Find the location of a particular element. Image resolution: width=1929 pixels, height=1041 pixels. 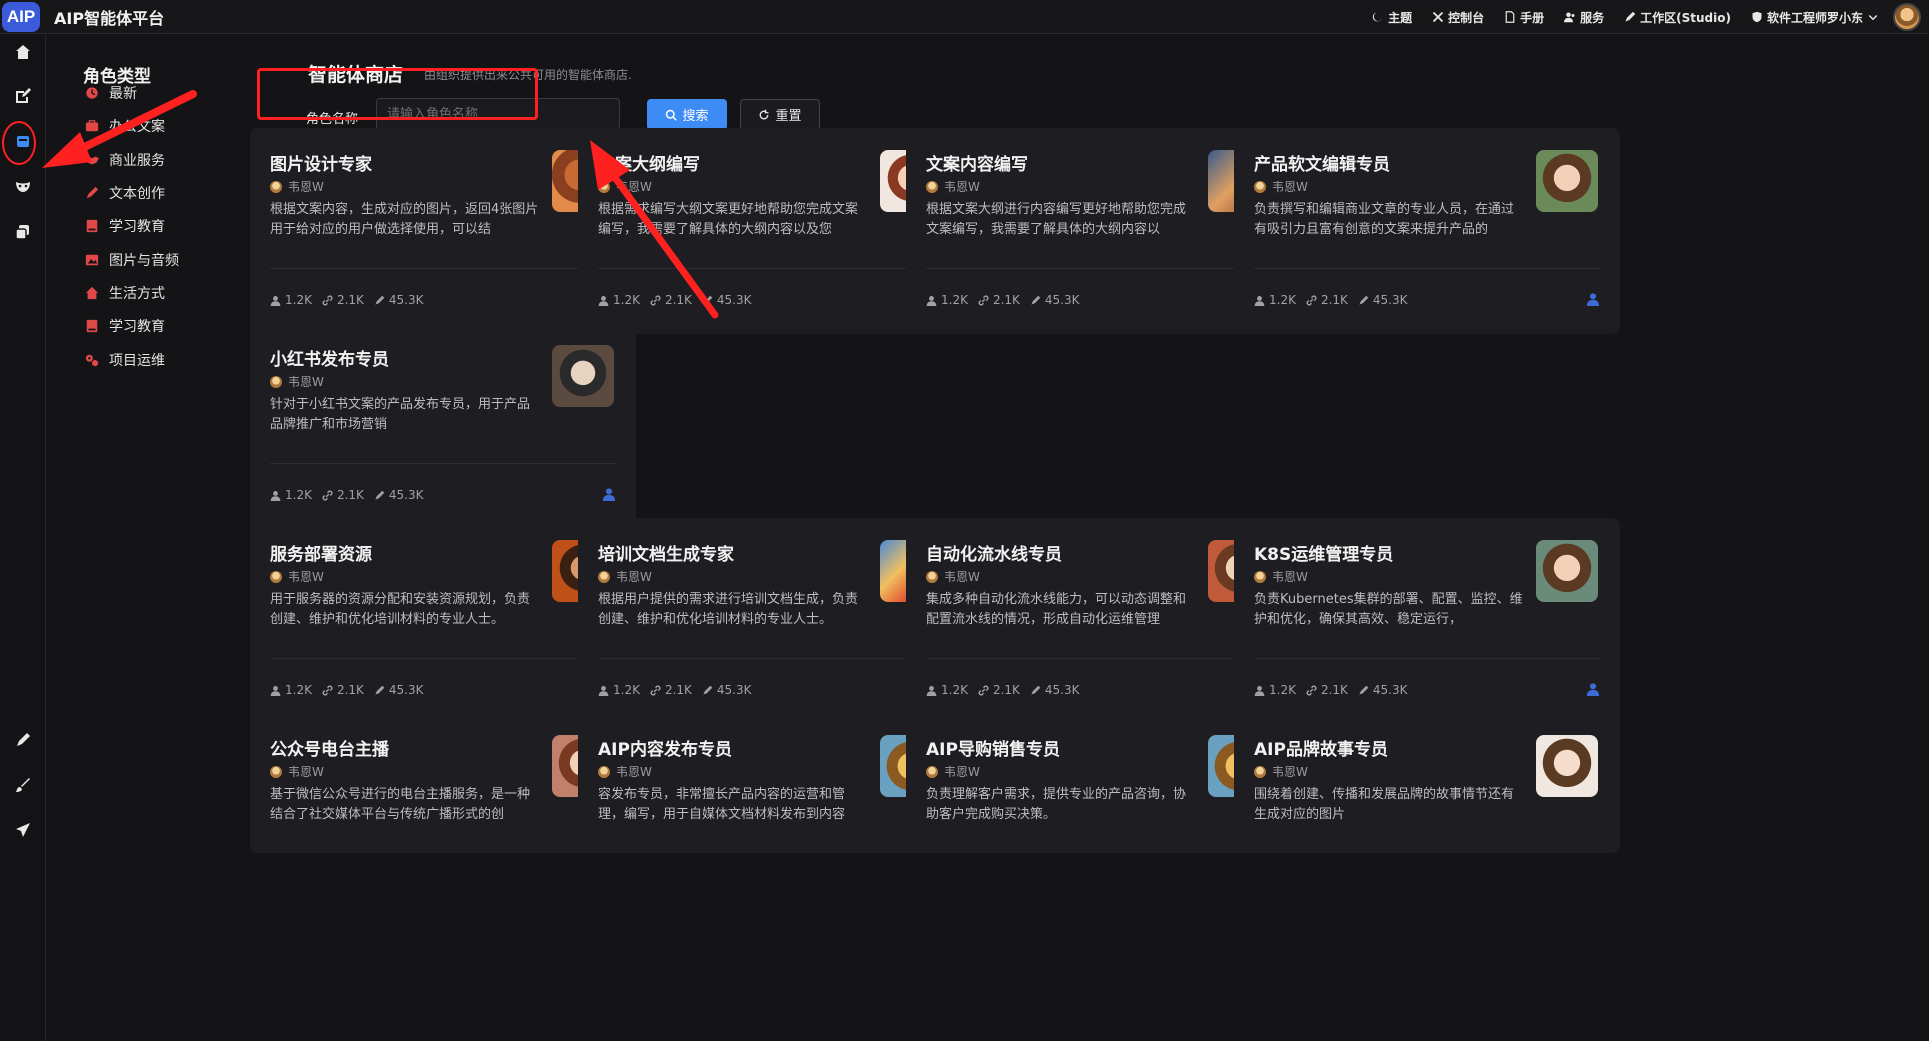

link-icon is located at coordinates (327, 300).